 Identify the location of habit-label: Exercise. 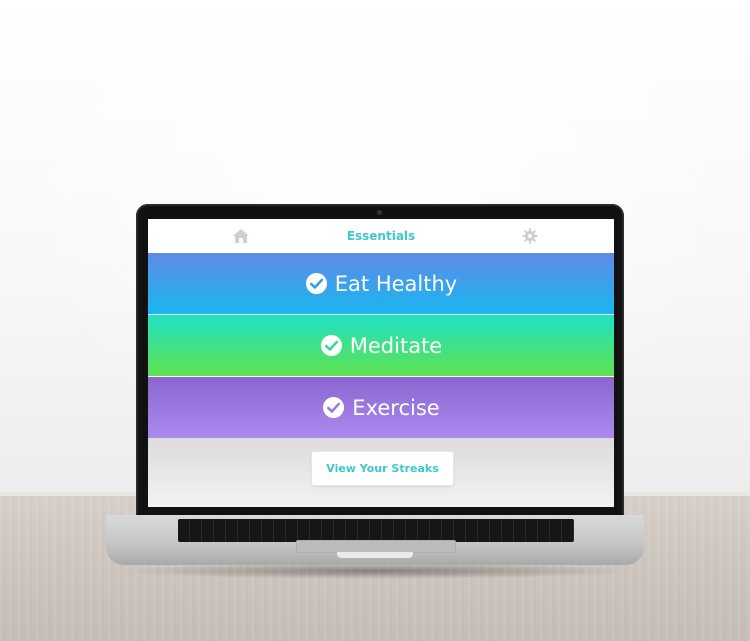
(396, 407).